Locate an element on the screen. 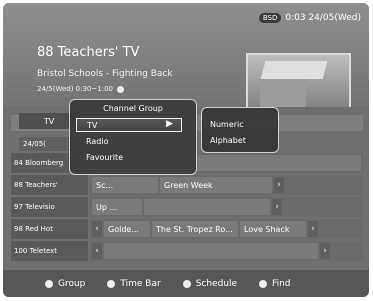 The width and height of the screenshot is (373, 301). group-label: Group is located at coordinates (72, 283).